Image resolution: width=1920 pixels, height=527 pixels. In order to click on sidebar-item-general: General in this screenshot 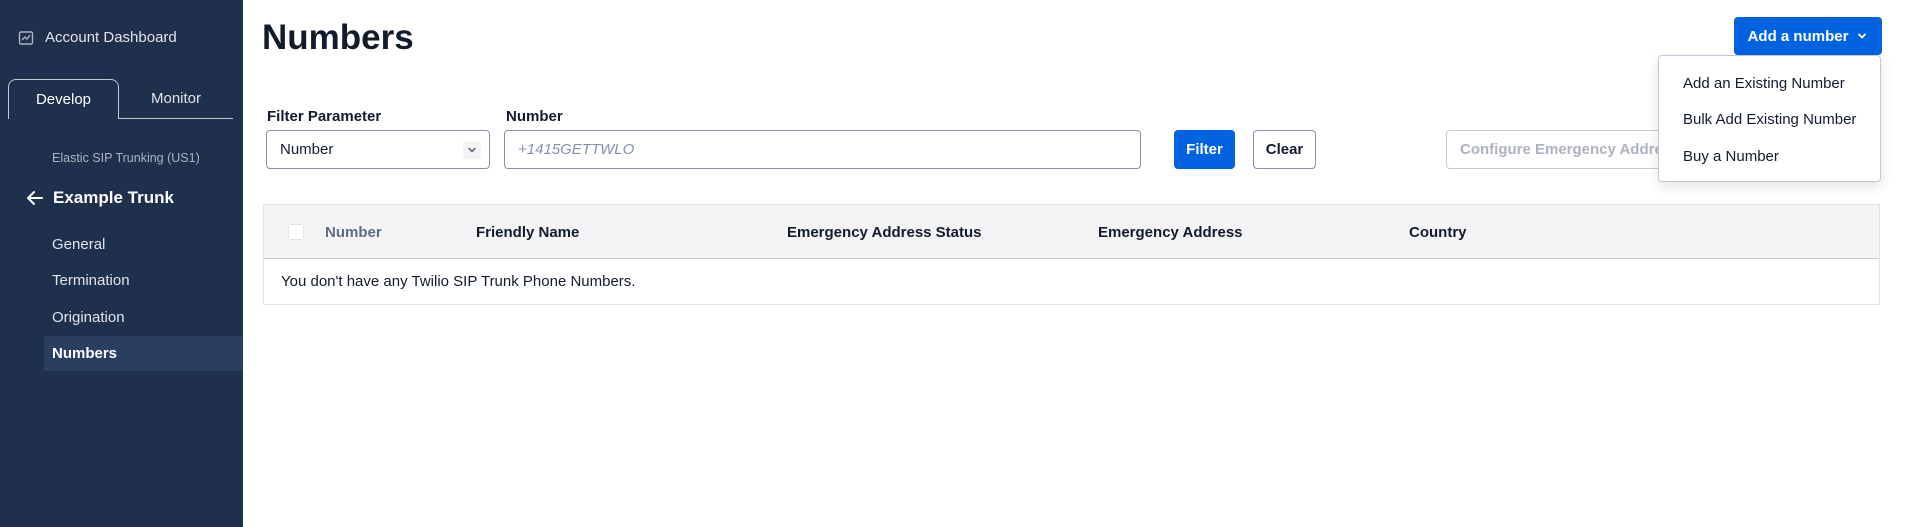, I will do `click(143, 244)`.